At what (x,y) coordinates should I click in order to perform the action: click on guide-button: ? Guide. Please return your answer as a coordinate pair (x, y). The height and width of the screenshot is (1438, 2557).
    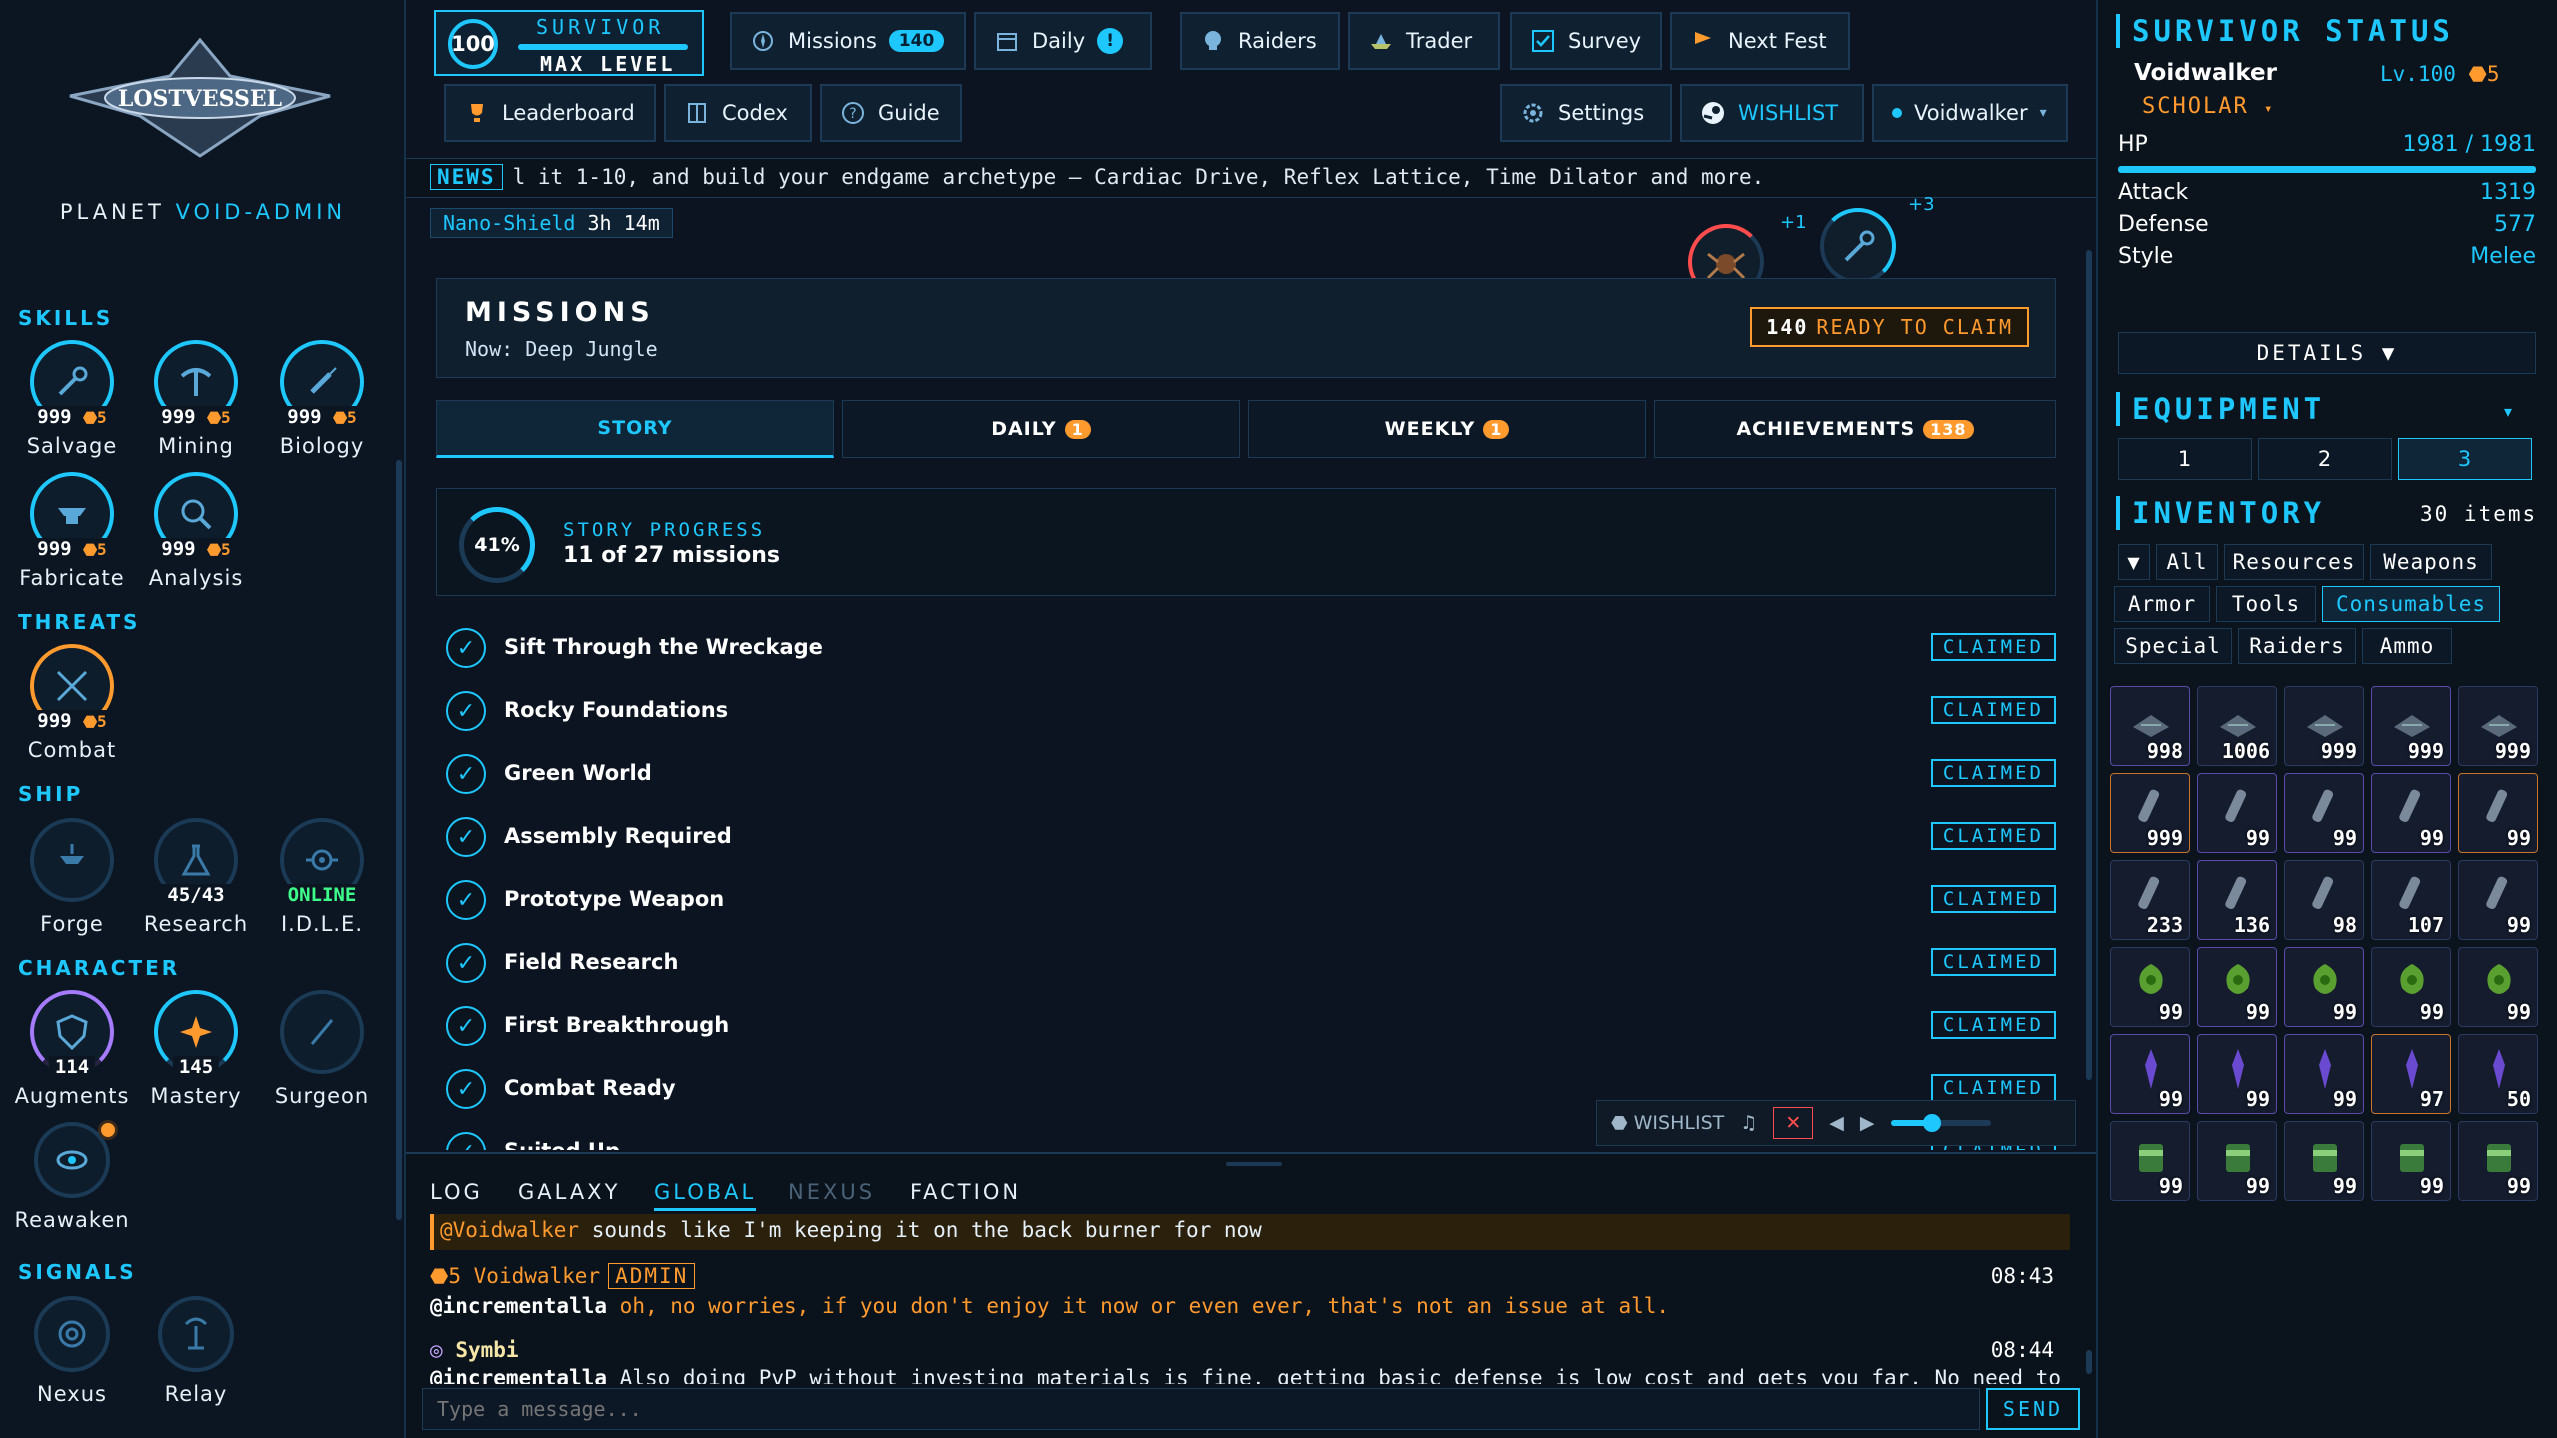
    Looking at the image, I should click on (891, 113).